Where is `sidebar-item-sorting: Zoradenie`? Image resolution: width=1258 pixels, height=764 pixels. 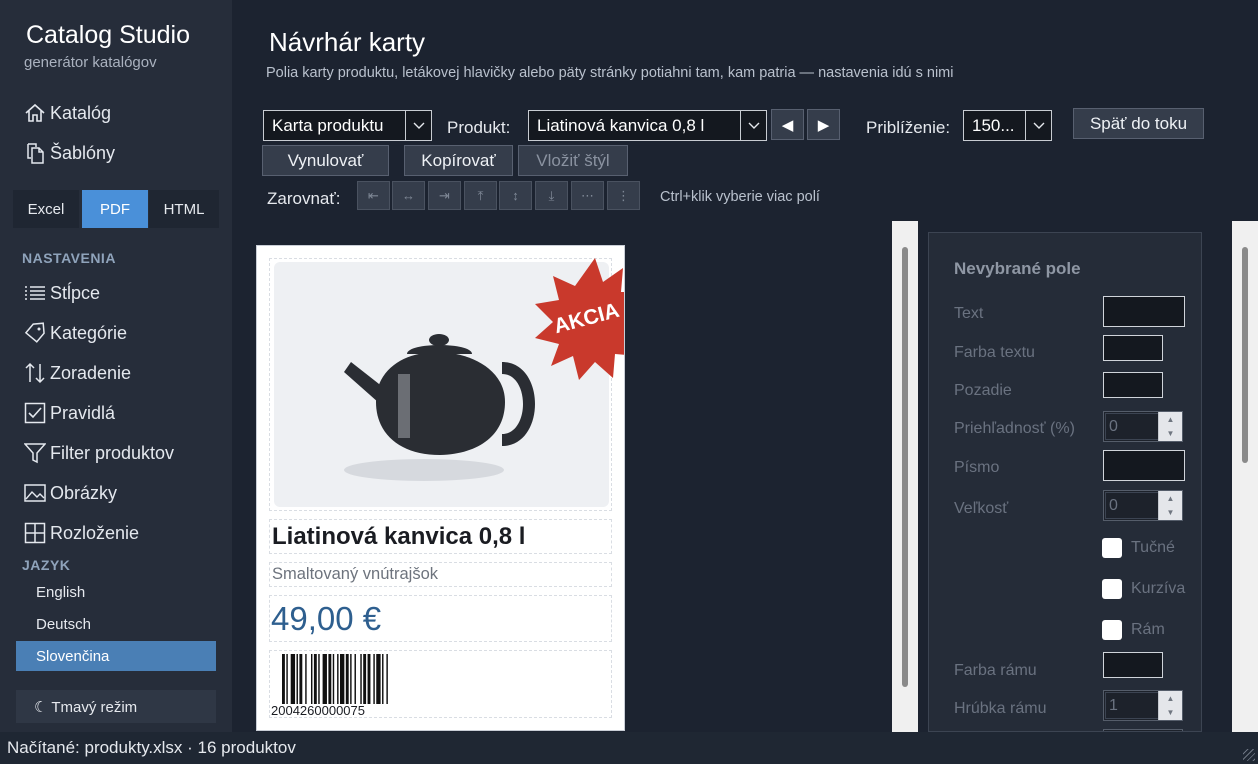 sidebar-item-sorting: Zoradenie is located at coordinates (77, 373).